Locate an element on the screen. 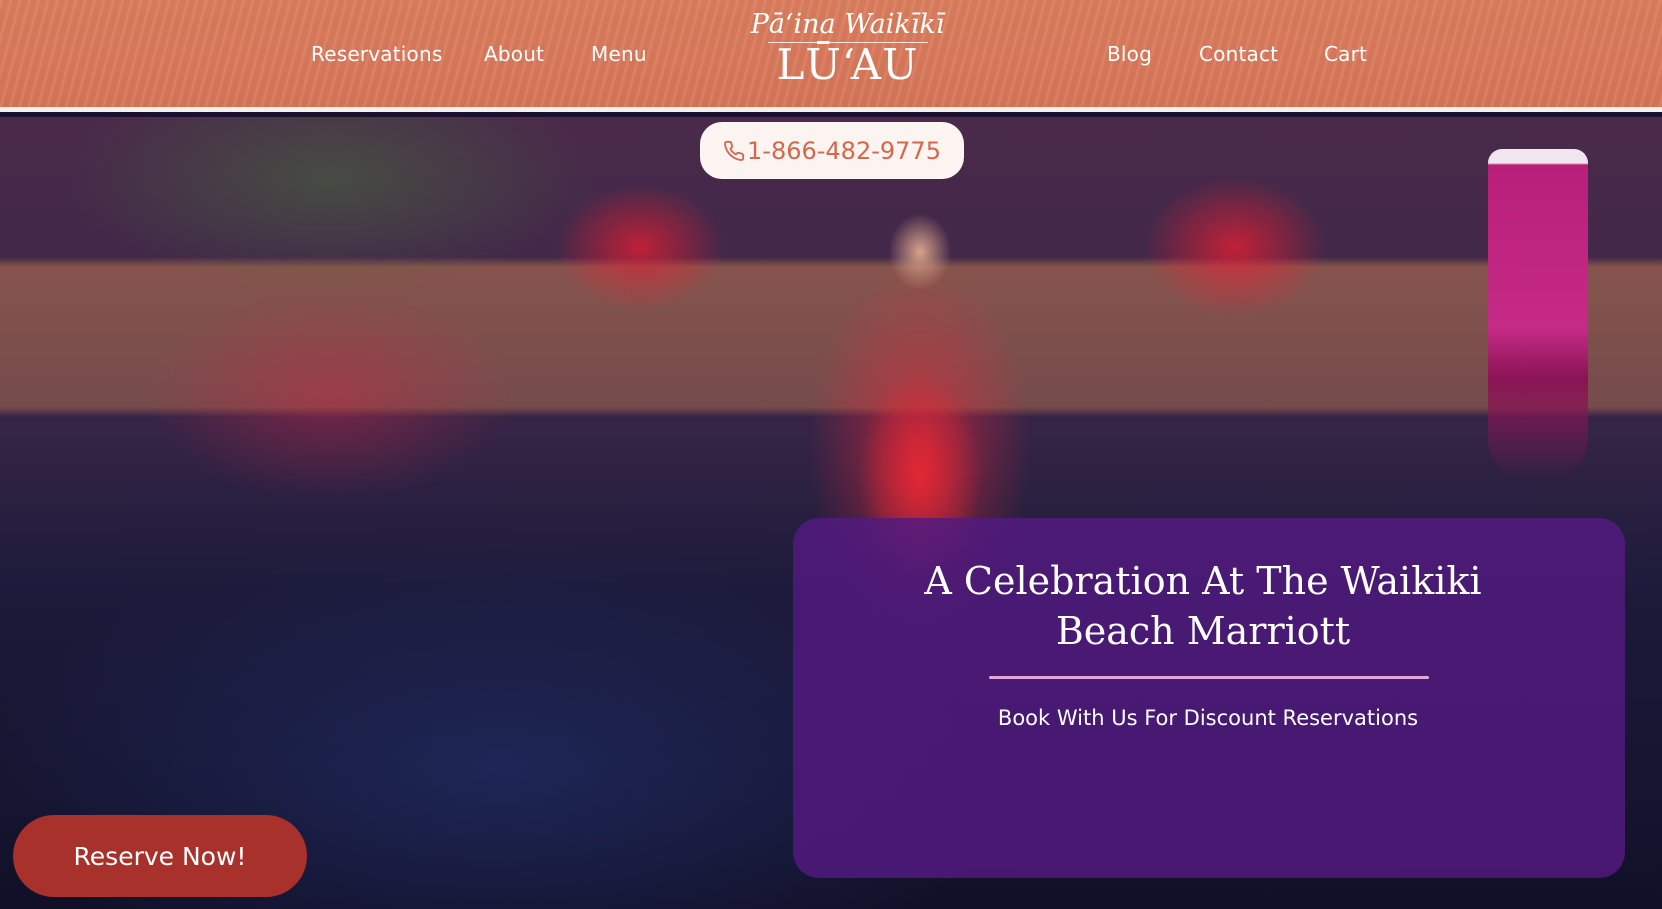 The image size is (1662, 909). nav-link-cart: Cart is located at coordinates (1345, 54).